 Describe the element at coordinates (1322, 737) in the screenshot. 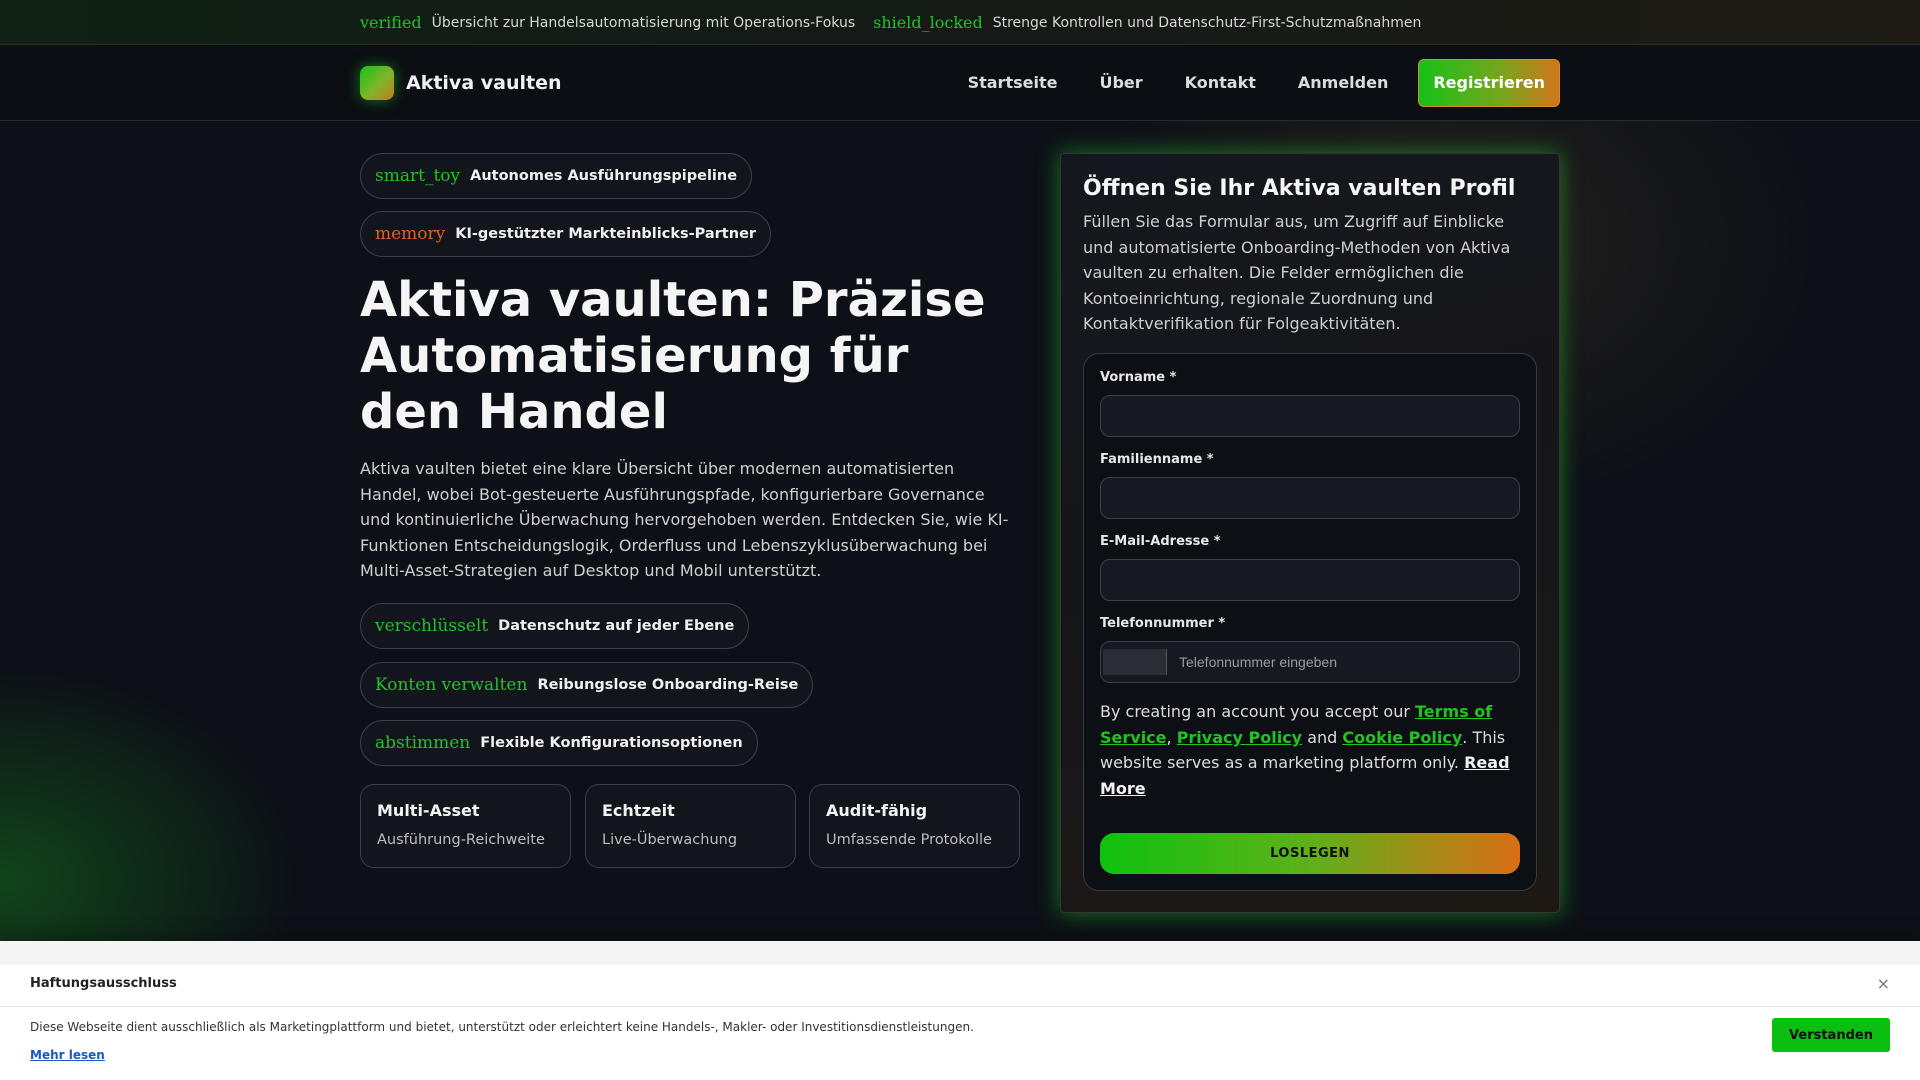

I see `consent-separator: and` at that location.